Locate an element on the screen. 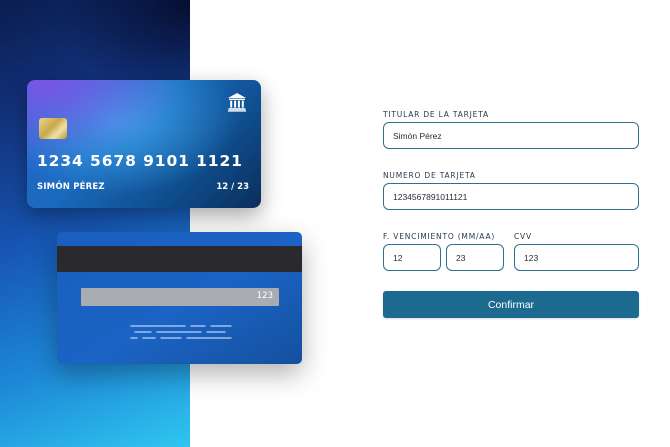  holder-label: TITULAR DE LA TARJETA is located at coordinates (436, 114).